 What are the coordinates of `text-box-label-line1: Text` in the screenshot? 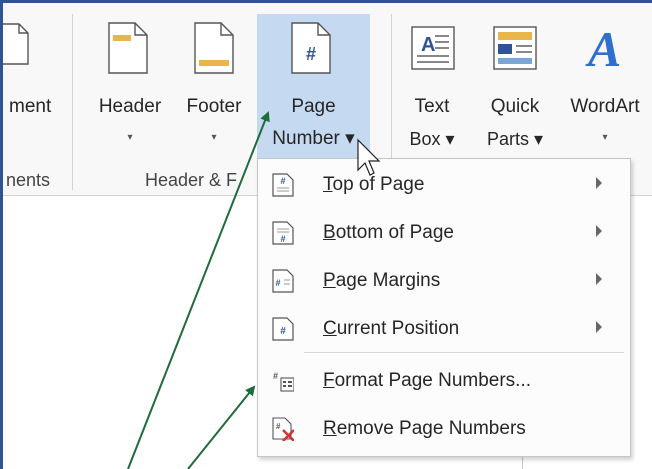 It's located at (432, 106).